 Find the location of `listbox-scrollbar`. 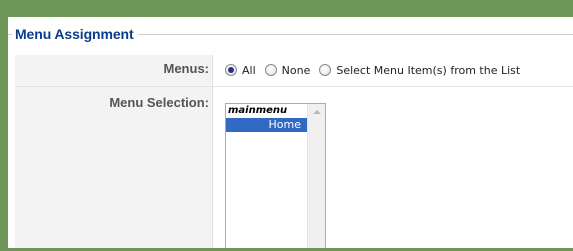

listbox-scrollbar is located at coordinates (316, 176).